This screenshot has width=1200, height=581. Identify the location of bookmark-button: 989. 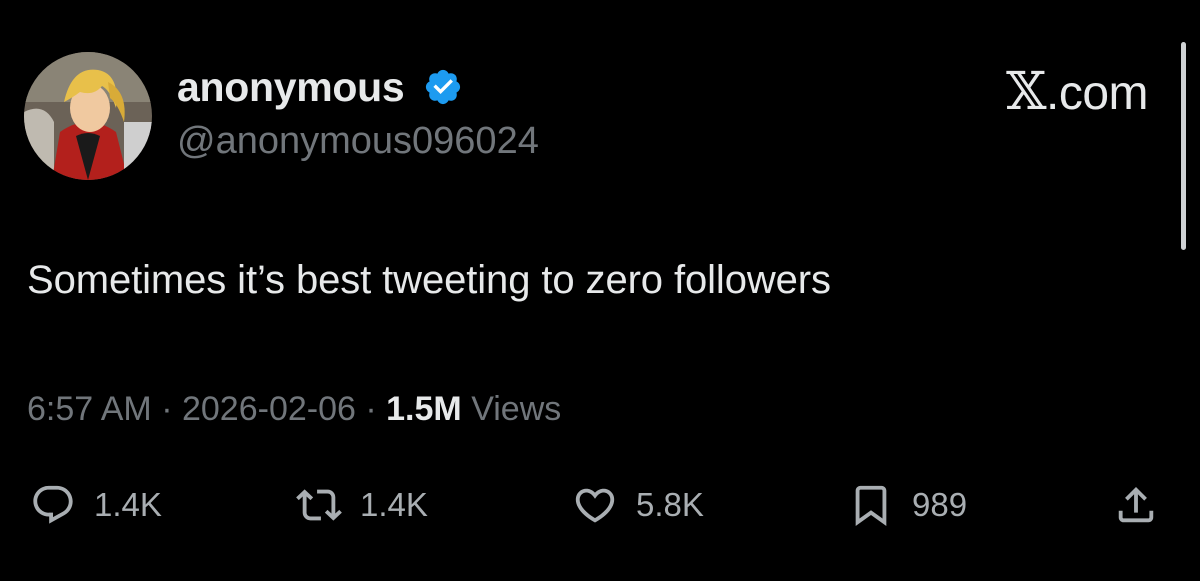
(907, 505).